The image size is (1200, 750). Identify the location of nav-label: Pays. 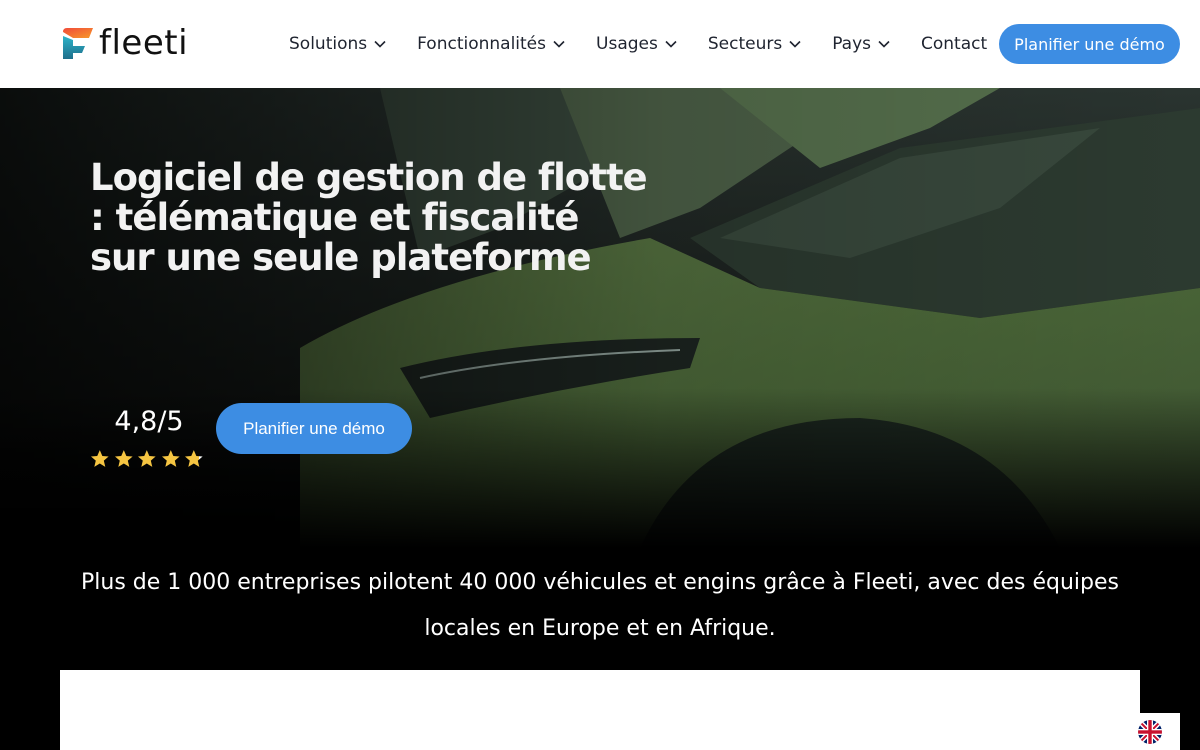
(852, 44).